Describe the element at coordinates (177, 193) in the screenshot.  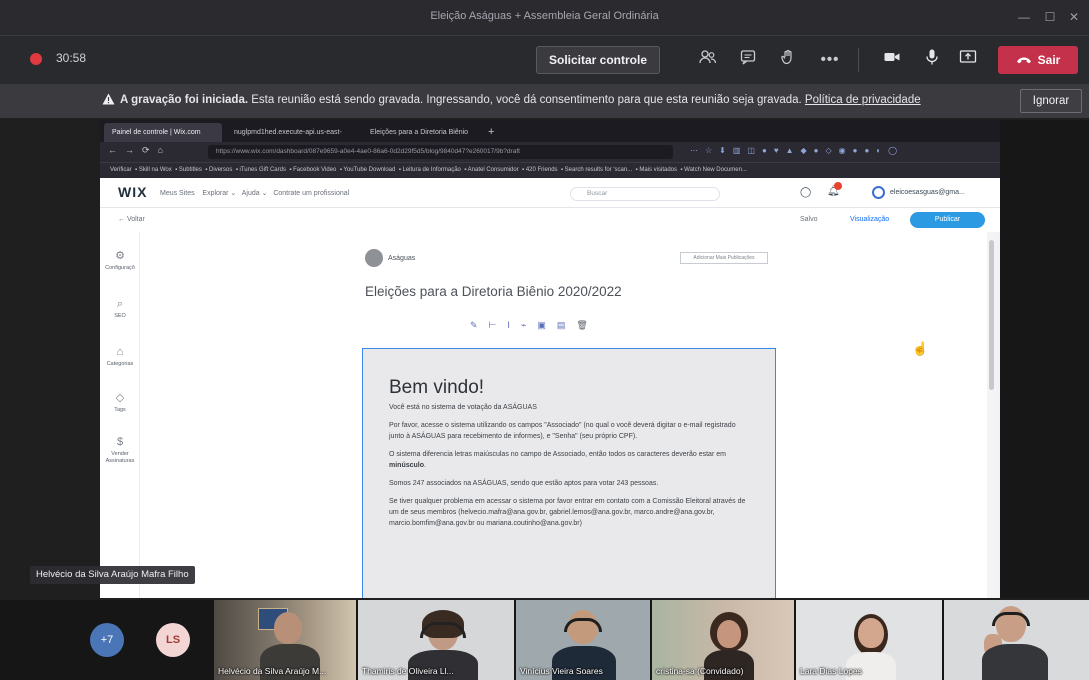
I see `wix-nav-item: Meus Sites` at that location.